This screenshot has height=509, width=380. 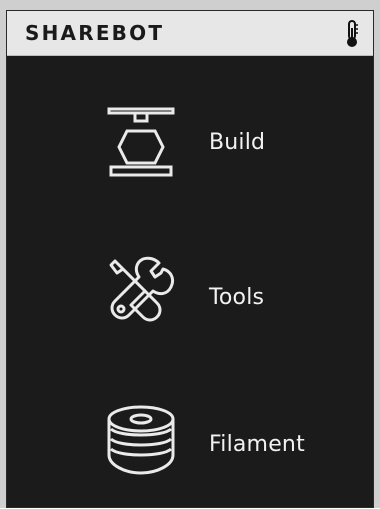 What do you see at coordinates (141, 439) in the screenshot?
I see `filament-spool-icon` at bounding box center [141, 439].